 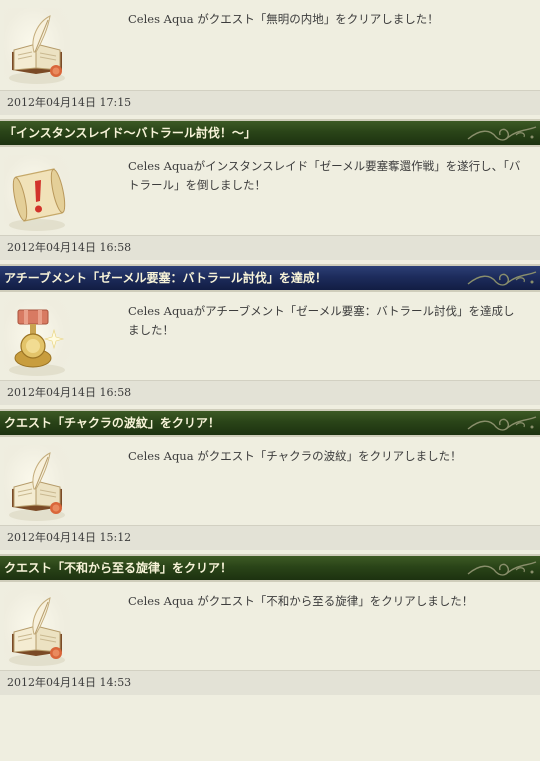 What do you see at coordinates (270, 45) in the screenshot?
I see `entry-body: Celes Aqua がクエスト「無明の内地」をクリアしました！` at bounding box center [270, 45].